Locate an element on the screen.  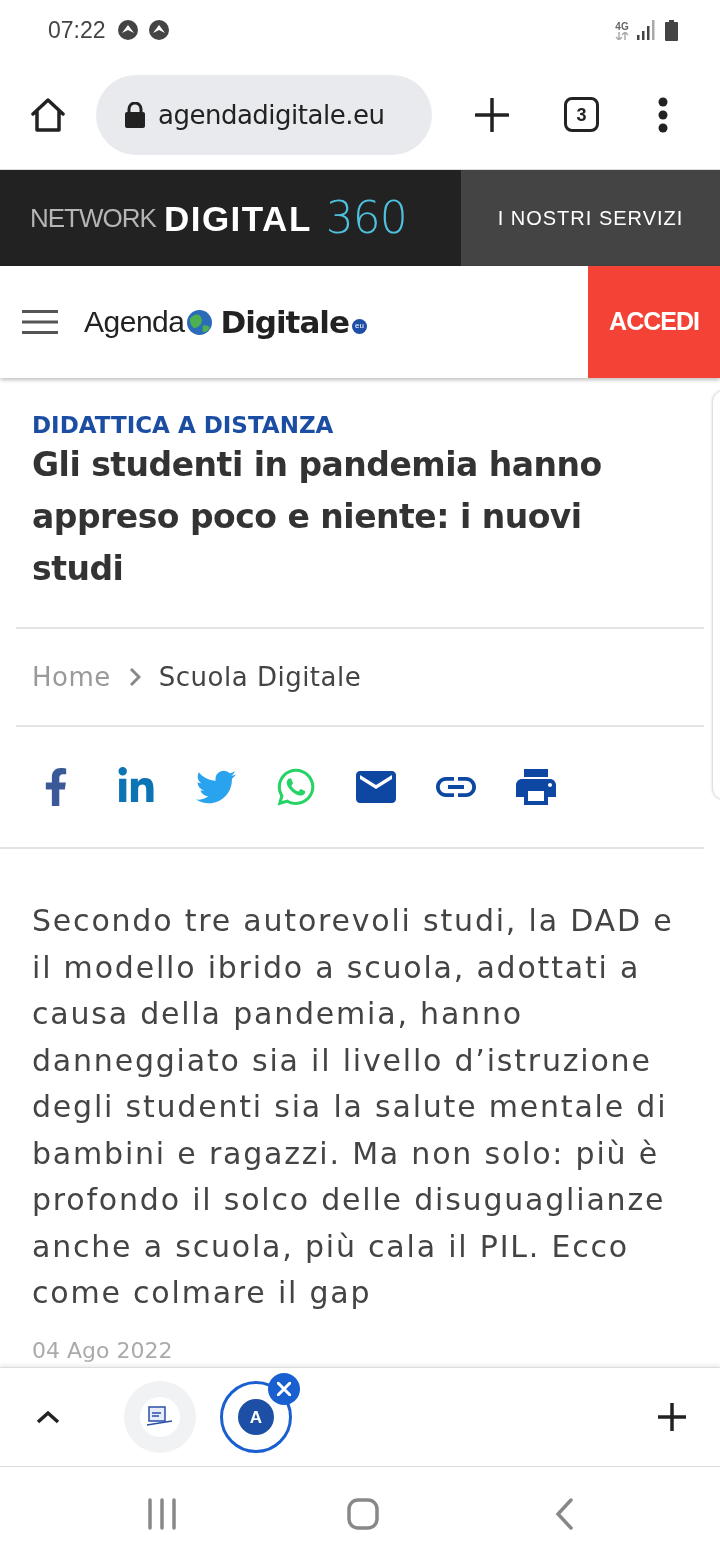
logo-network-text: NETWORK is located at coordinates (93, 218).